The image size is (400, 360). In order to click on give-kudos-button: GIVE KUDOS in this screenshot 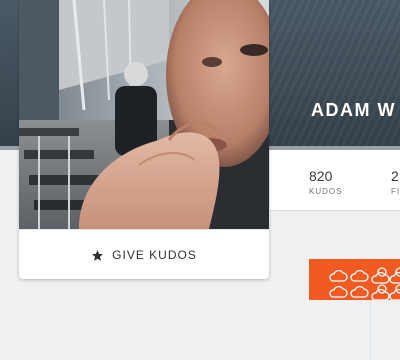, I will do `click(144, 254)`.